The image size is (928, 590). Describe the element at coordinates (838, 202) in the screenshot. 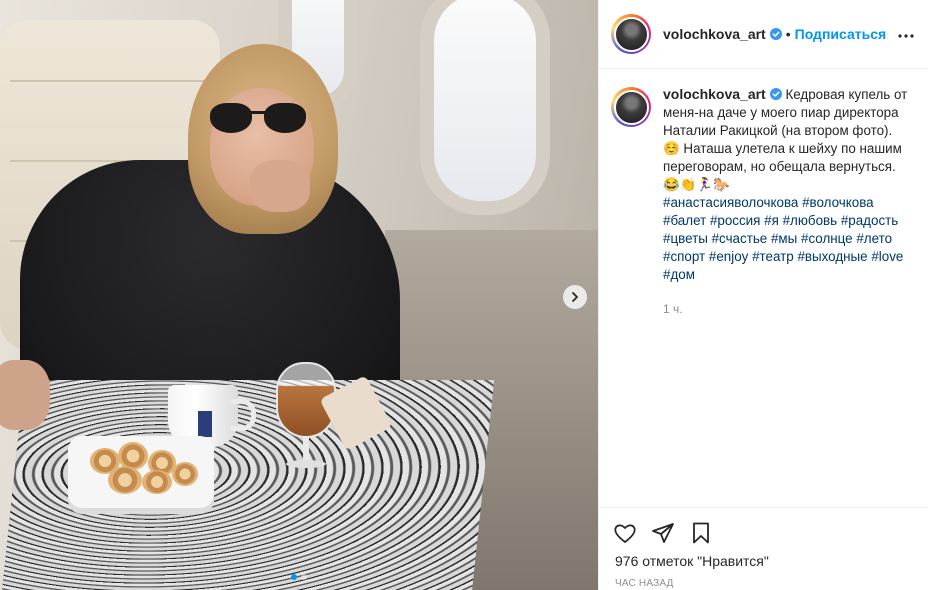

I see `hashtag-link: #волочкова` at that location.